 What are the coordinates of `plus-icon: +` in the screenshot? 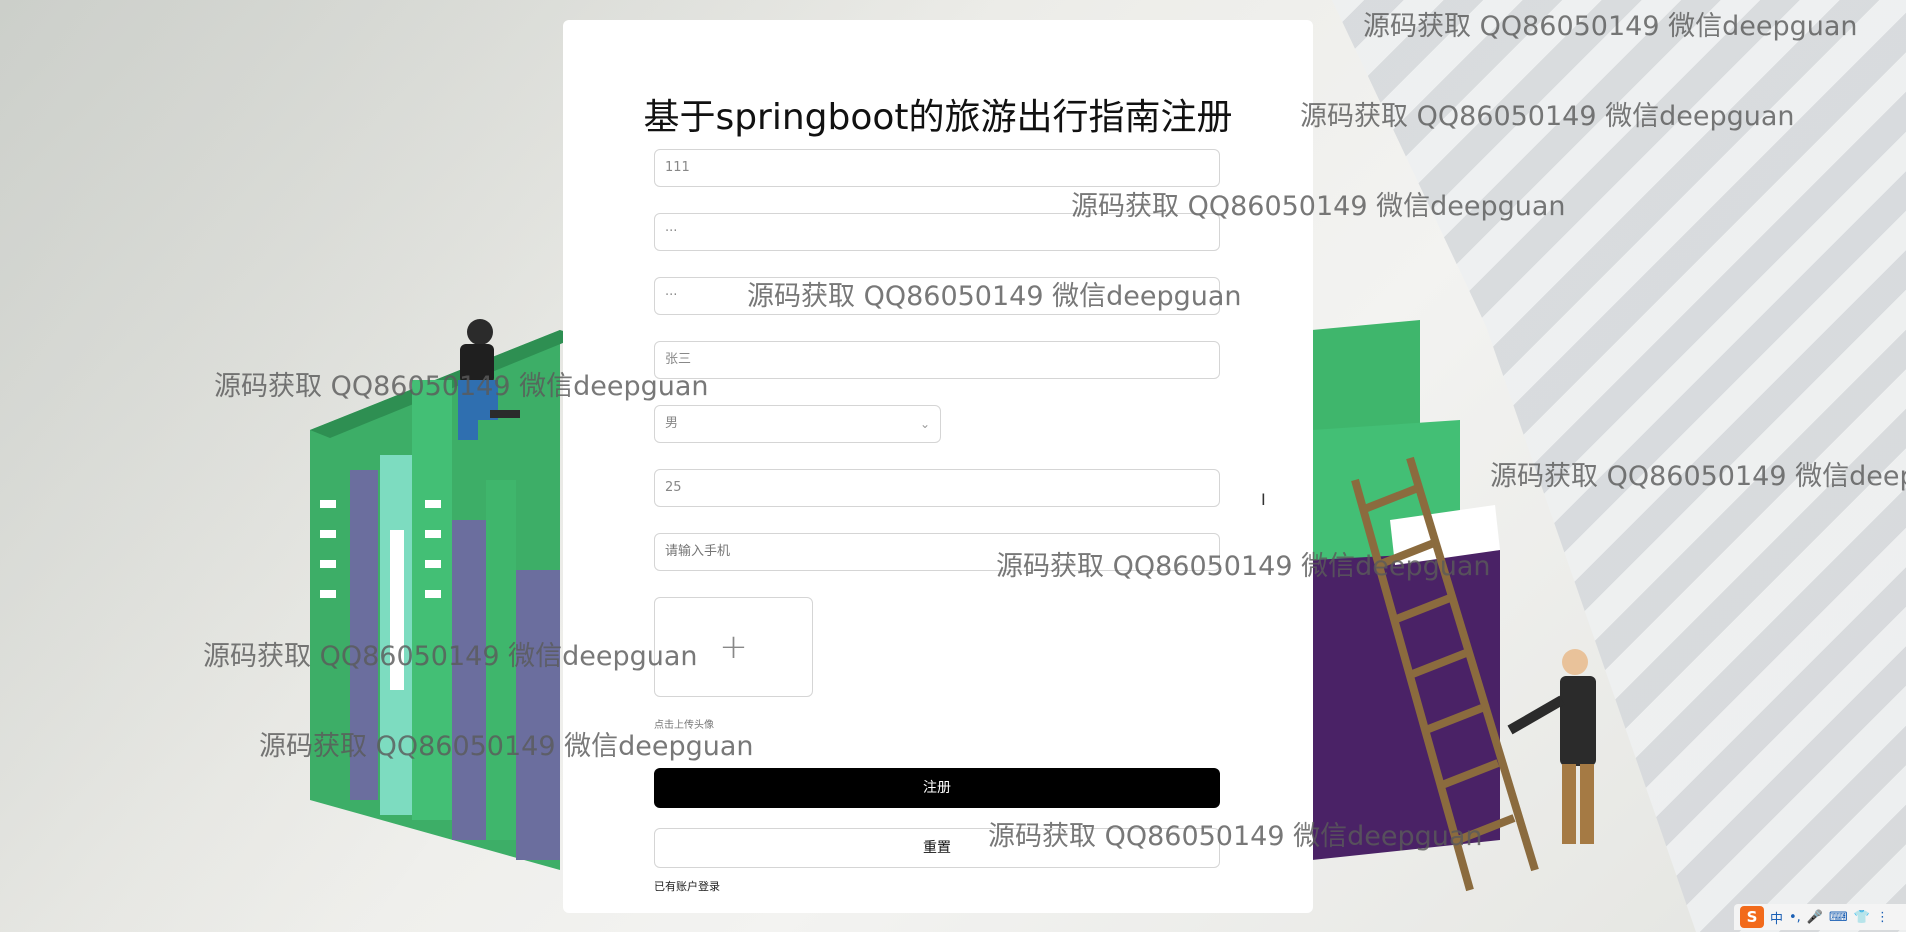 It's located at (733, 647).